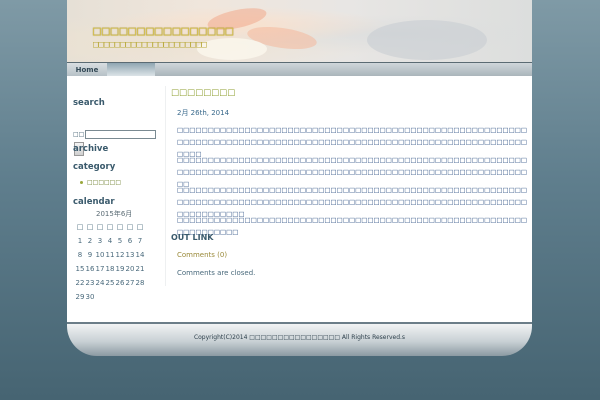 The image size is (600, 400). Describe the element at coordinates (81, 182) in the screenshot. I see `bullet-icon` at that location.